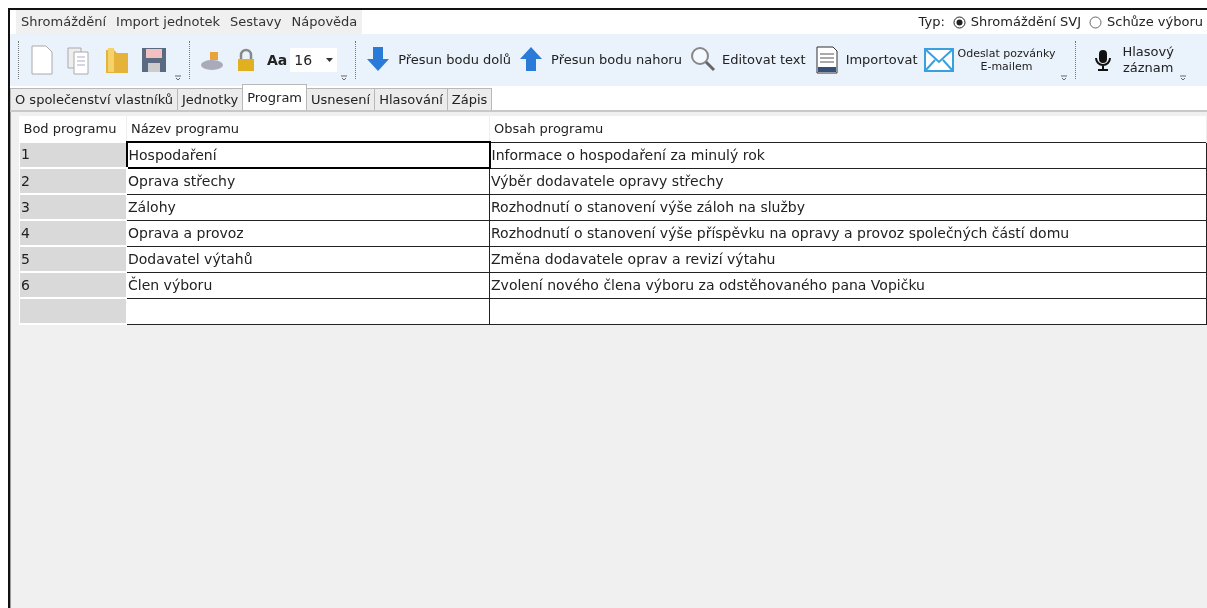 This screenshot has width=1207, height=608. What do you see at coordinates (931, 22) in the screenshot?
I see `type-label: Typ:` at bounding box center [931, 22].